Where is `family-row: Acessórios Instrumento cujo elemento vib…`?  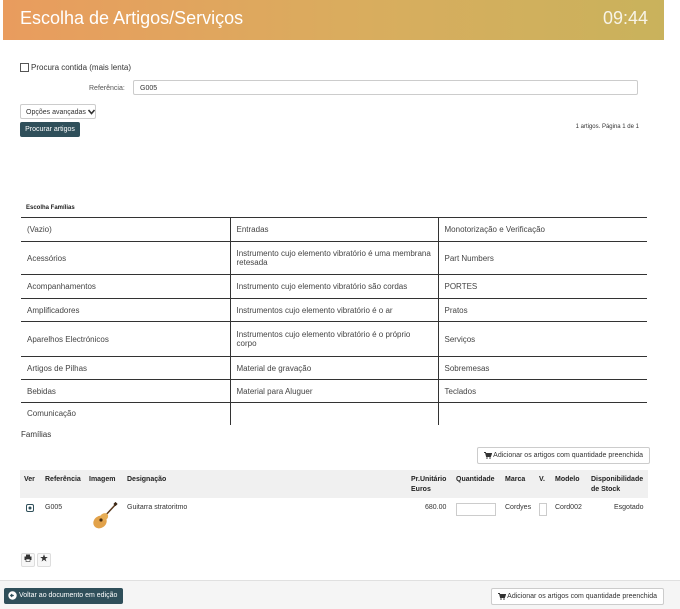 family-row: Acessórios Instrumento cujo elemento vib… is located at coordinates (334, 258).